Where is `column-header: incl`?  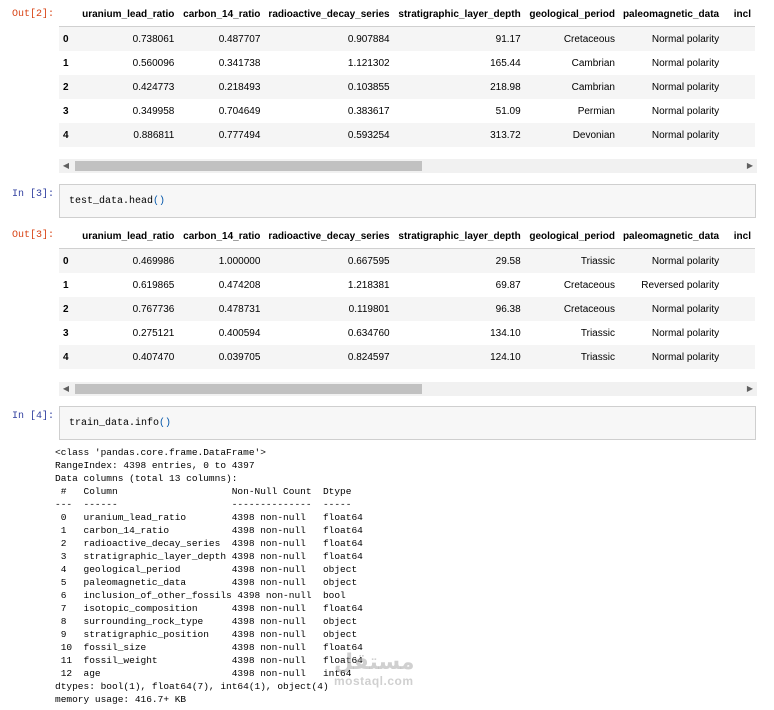
column-header: incl is located at coordinates (739, 236).